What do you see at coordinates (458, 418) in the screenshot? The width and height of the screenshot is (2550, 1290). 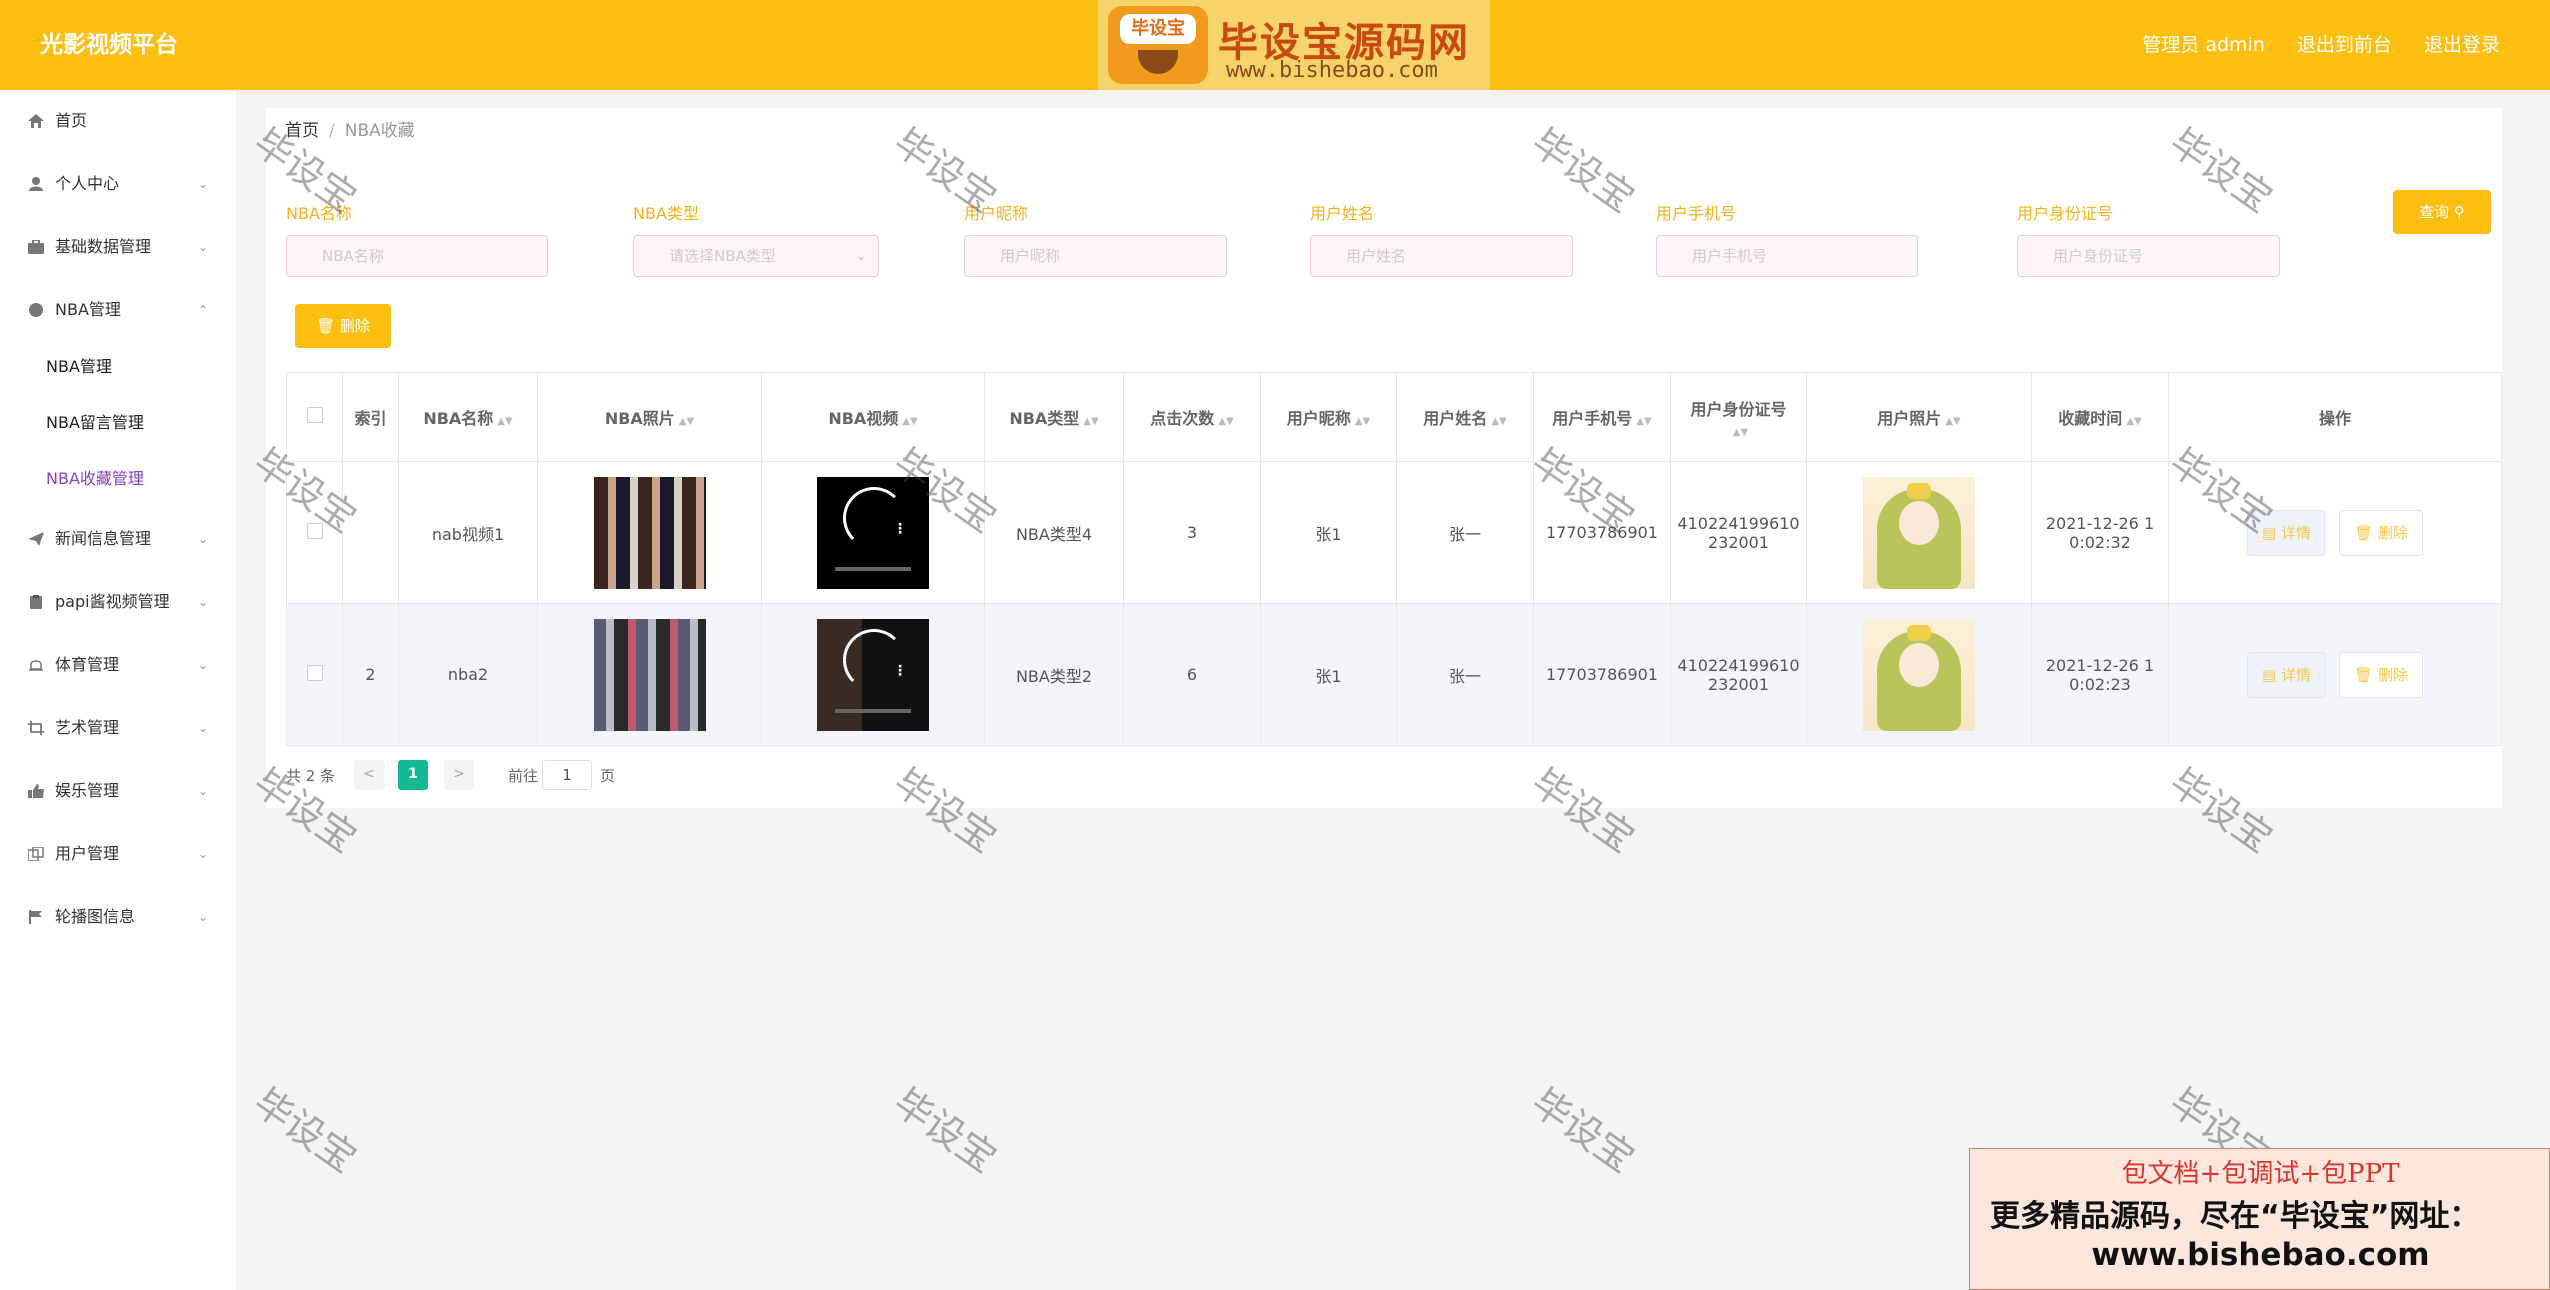 I see `header-label: NBA名称` at bounding box center [458, 418].